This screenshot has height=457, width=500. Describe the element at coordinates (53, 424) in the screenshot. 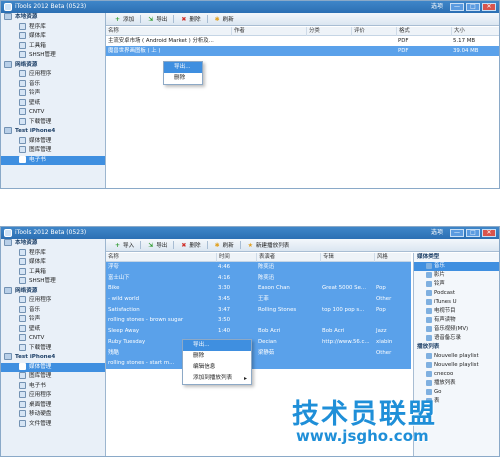

I see `sidebar-item: 文件管理` at that location.